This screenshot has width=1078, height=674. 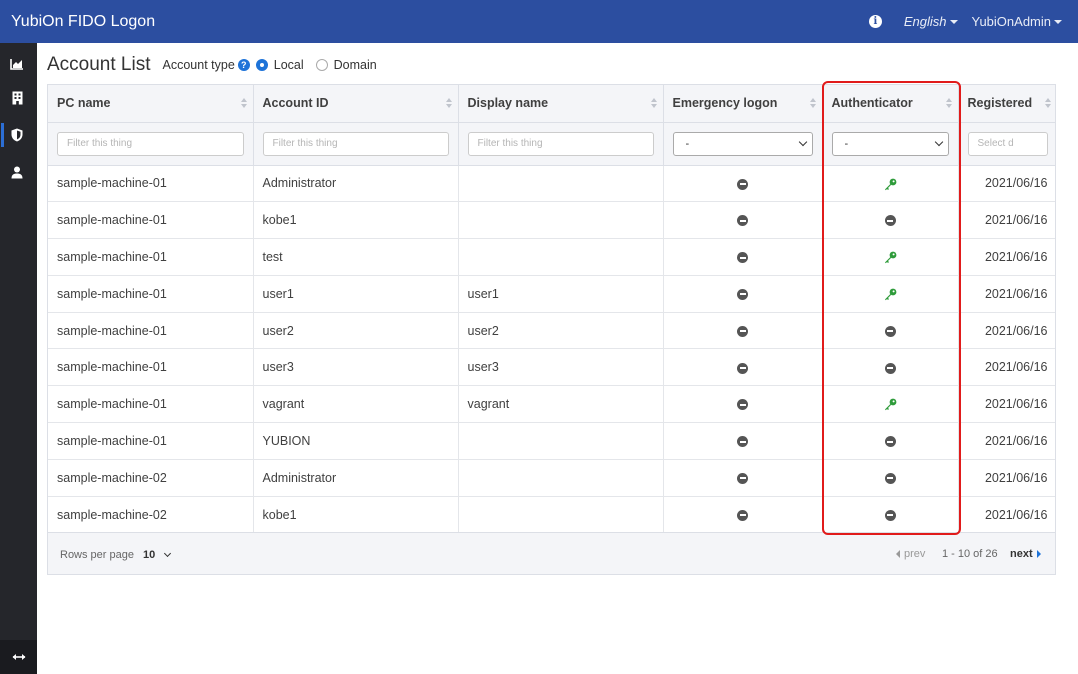 What do you see at coordinates (157, 555) in the screenshot?
I see `rows-per-page-select: 10` at bounding box center [157, 555].